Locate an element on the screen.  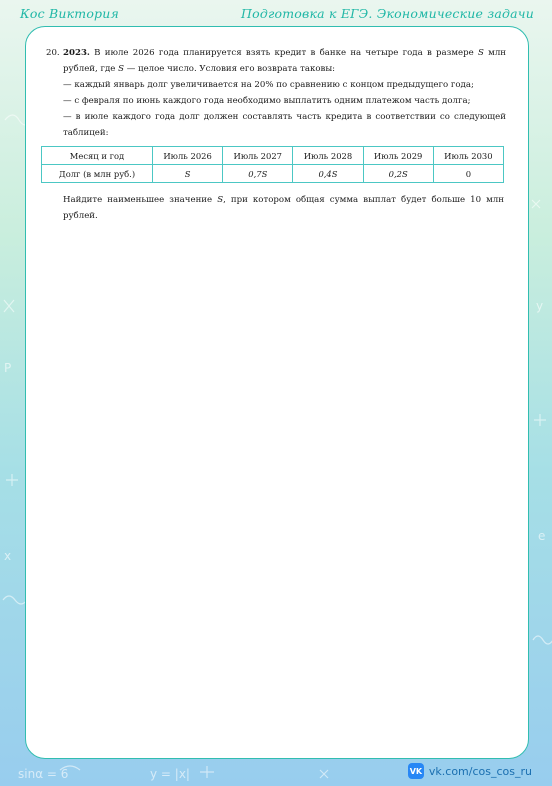
table-cell: 0 is located at coordinates (468, 173).